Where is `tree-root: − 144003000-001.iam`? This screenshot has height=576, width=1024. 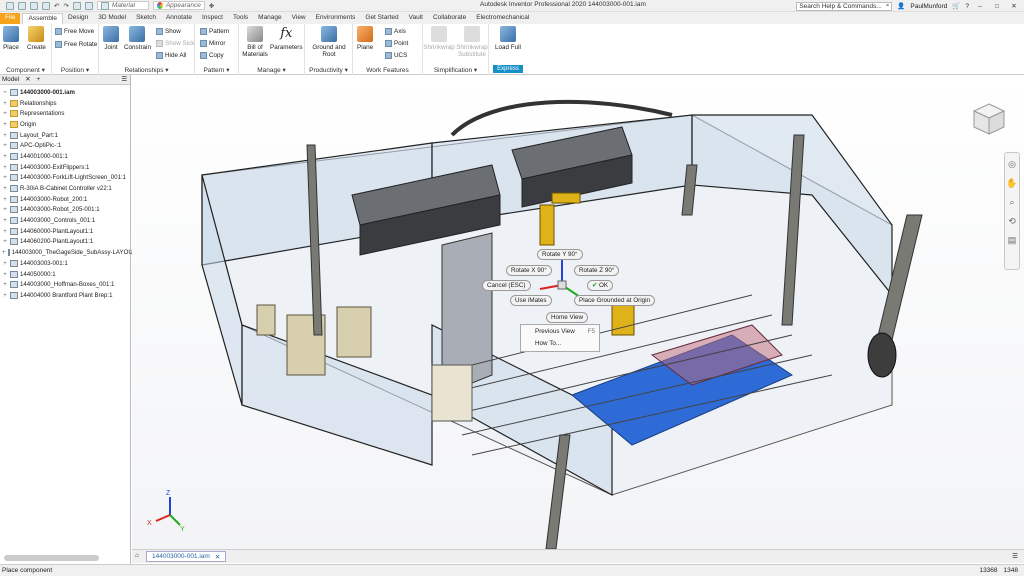 tree-root: − 144003000-001.iam is located at coordinates (66, 92).